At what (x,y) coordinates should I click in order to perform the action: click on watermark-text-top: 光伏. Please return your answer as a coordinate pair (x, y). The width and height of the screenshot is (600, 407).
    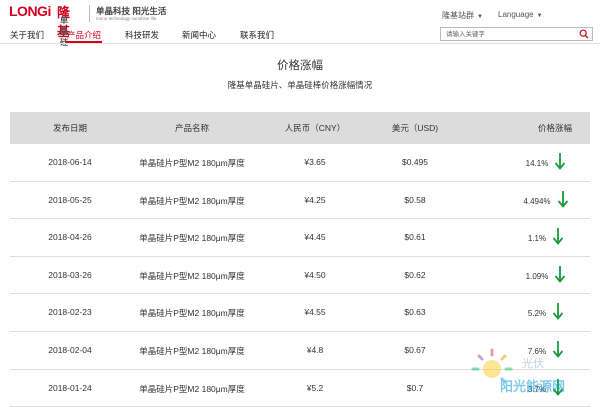
    Looking at the image, I should click on (533, 363).